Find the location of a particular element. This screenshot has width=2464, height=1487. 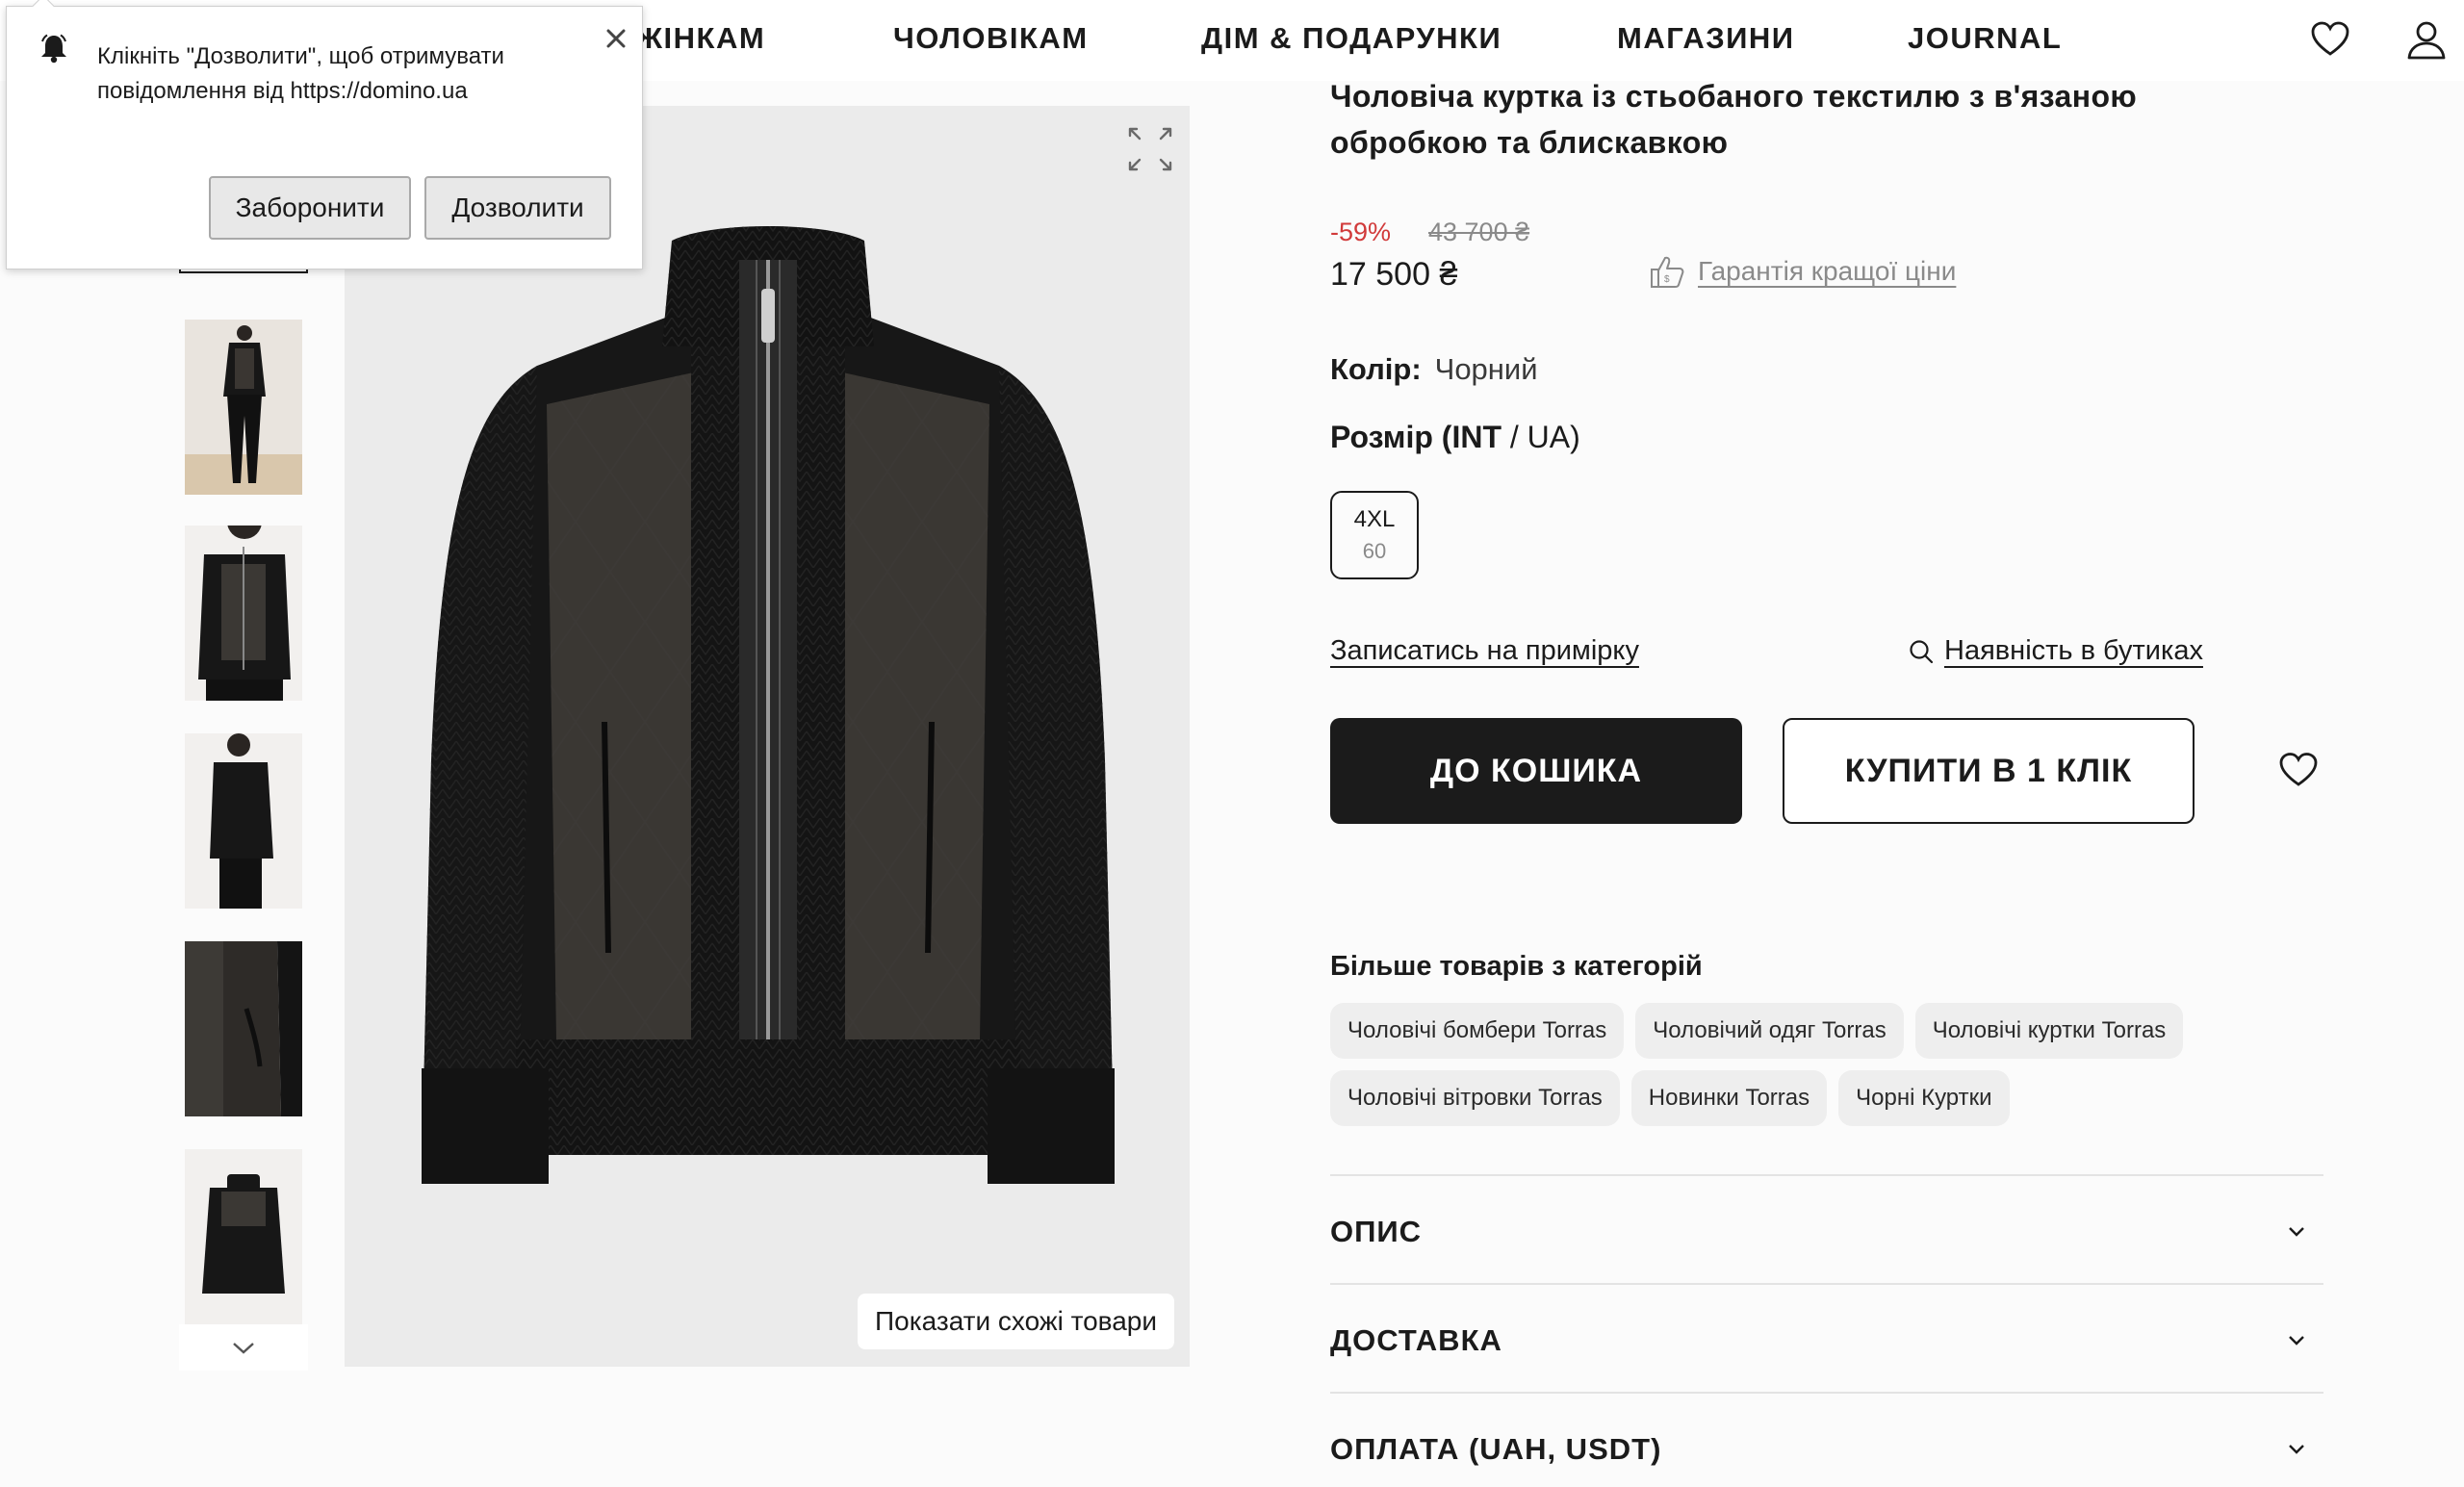

old-price: 43 700 ₴ is located at coordinates (1479, 232).